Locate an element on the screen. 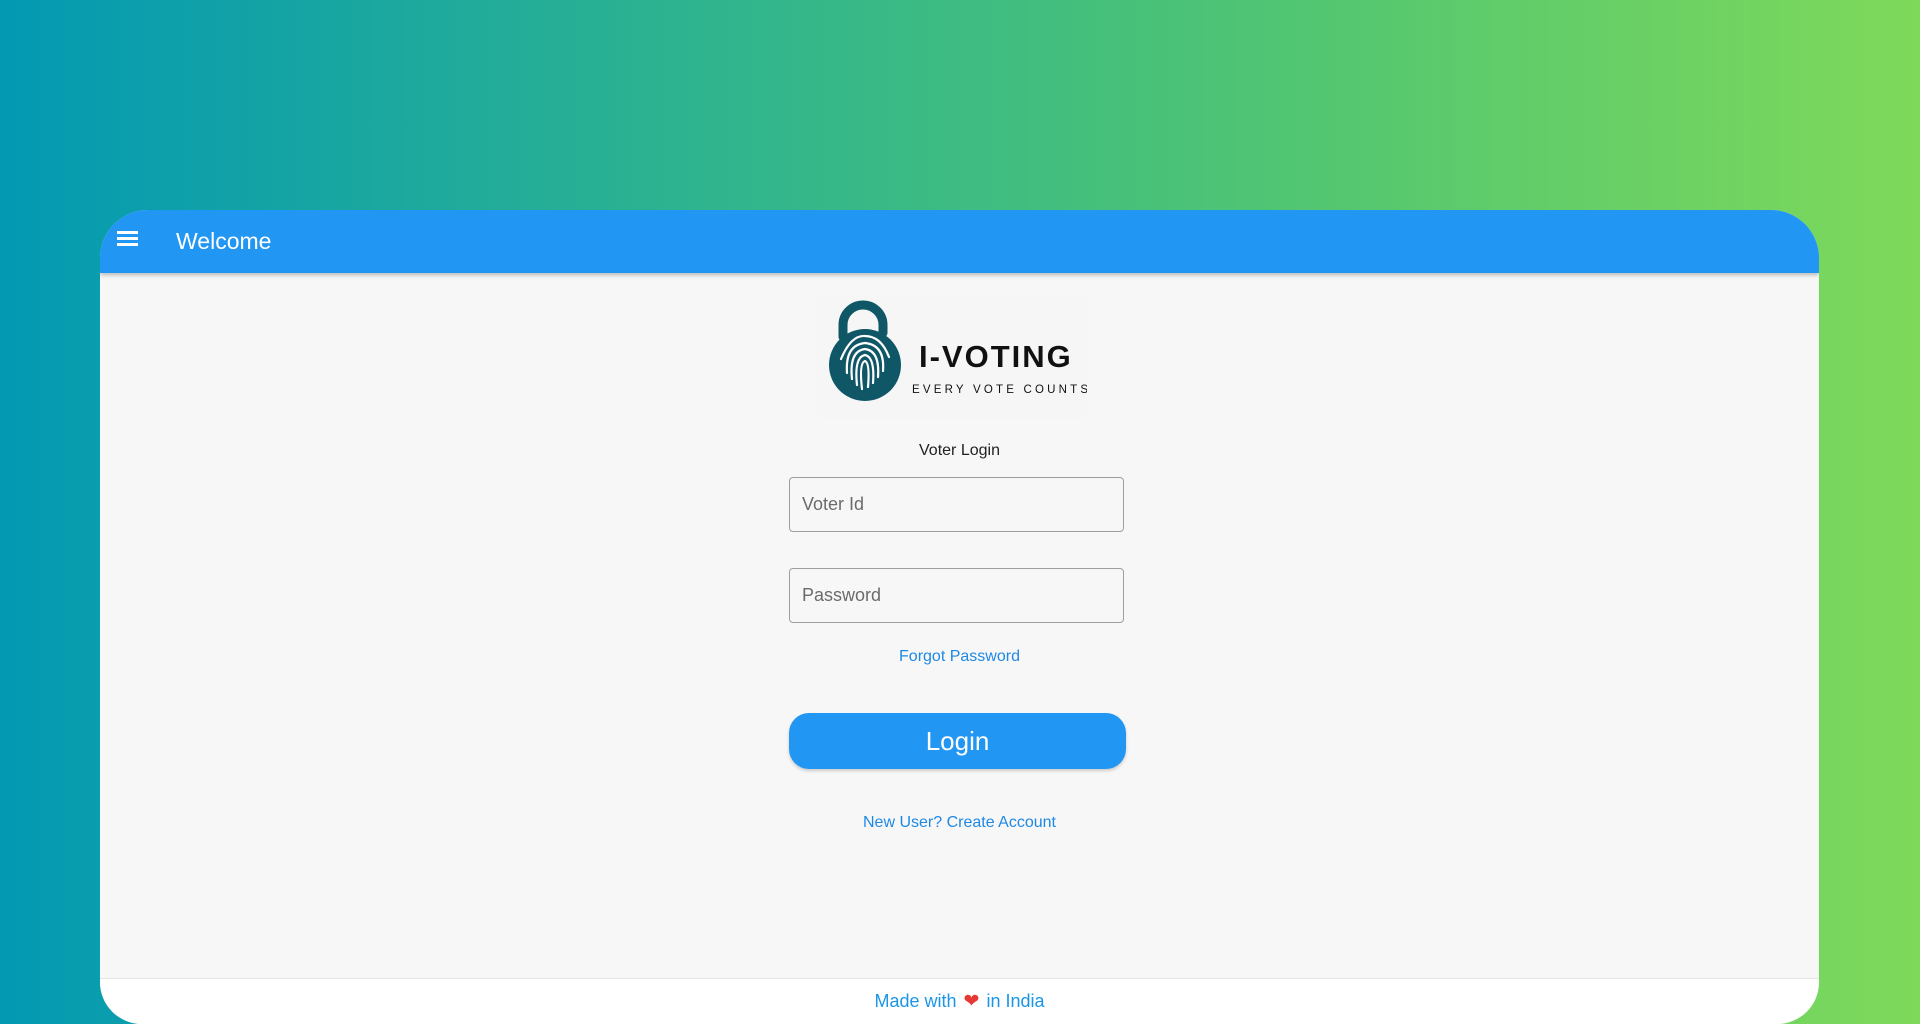 Image resolution: width=1920 pixels, height=1024 pixels. password-input is located at coordinates (956, 595).